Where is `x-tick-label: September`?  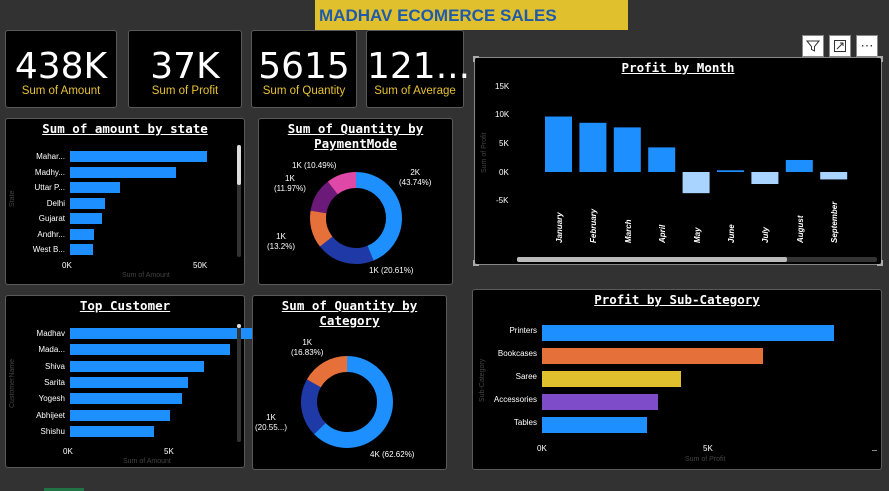 x-tick-label: September is located at coordinates (835, 222).